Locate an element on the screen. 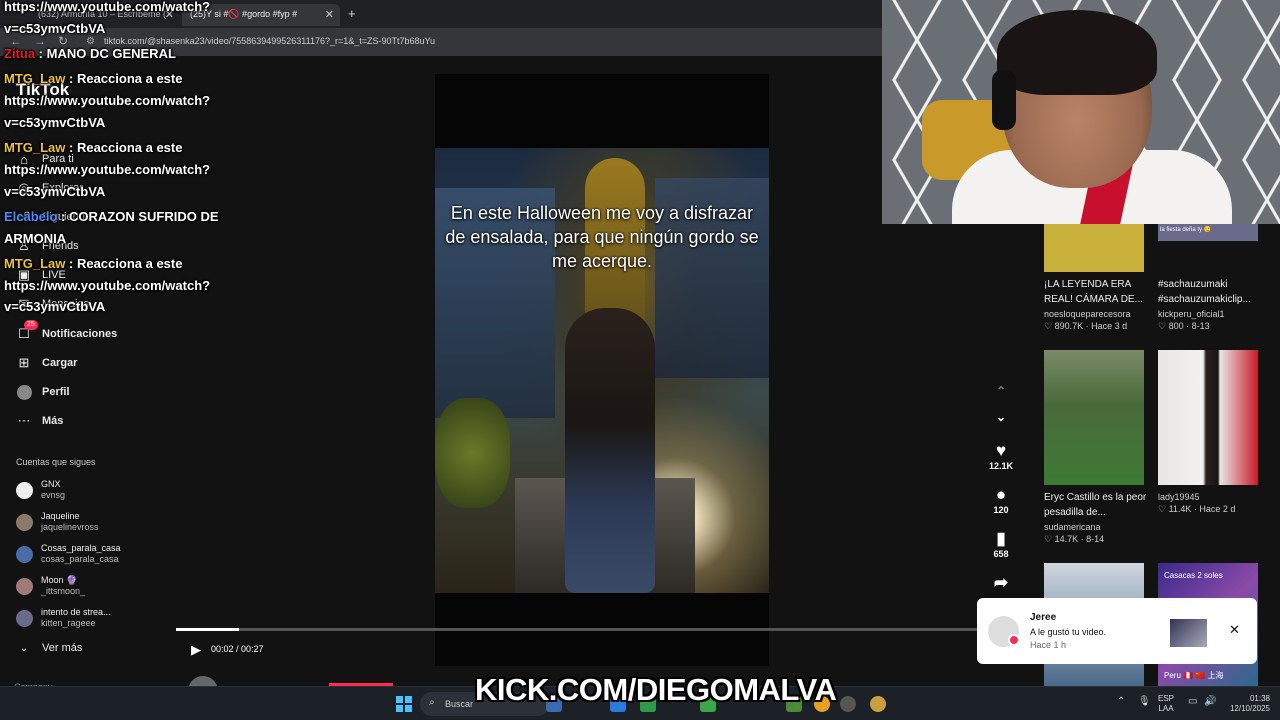  card-meta: ♡ 890.7K · Hace 3 d is located at coordinates (1086, 326).